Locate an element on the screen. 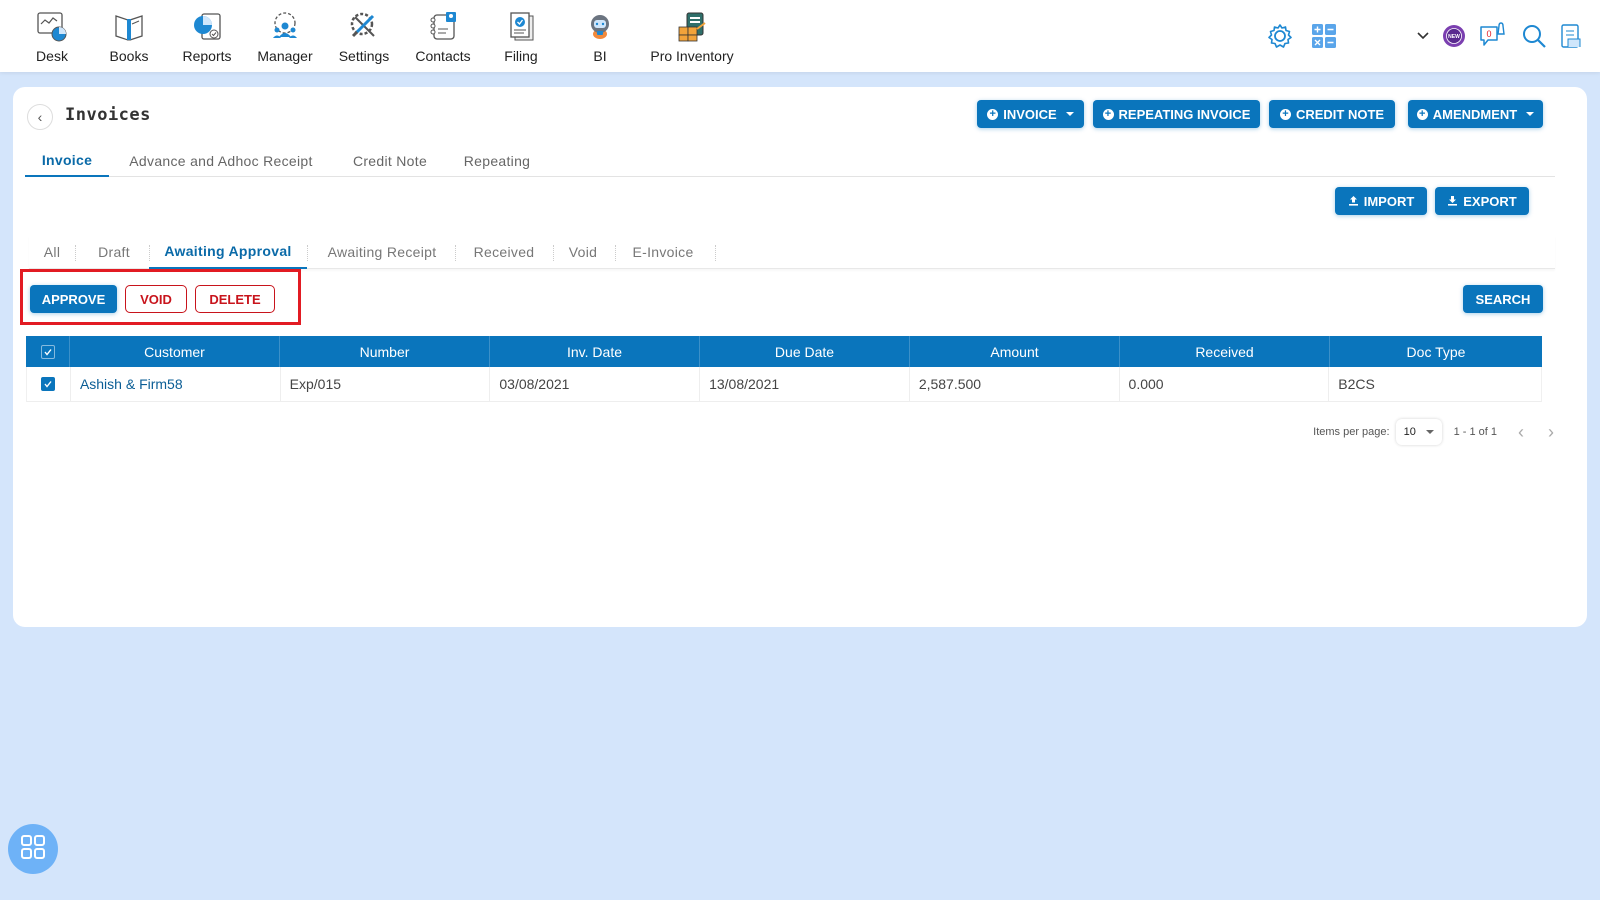 The image size is (1600, 900). import-button: IMPORT is located at coordinates (1381, 201).